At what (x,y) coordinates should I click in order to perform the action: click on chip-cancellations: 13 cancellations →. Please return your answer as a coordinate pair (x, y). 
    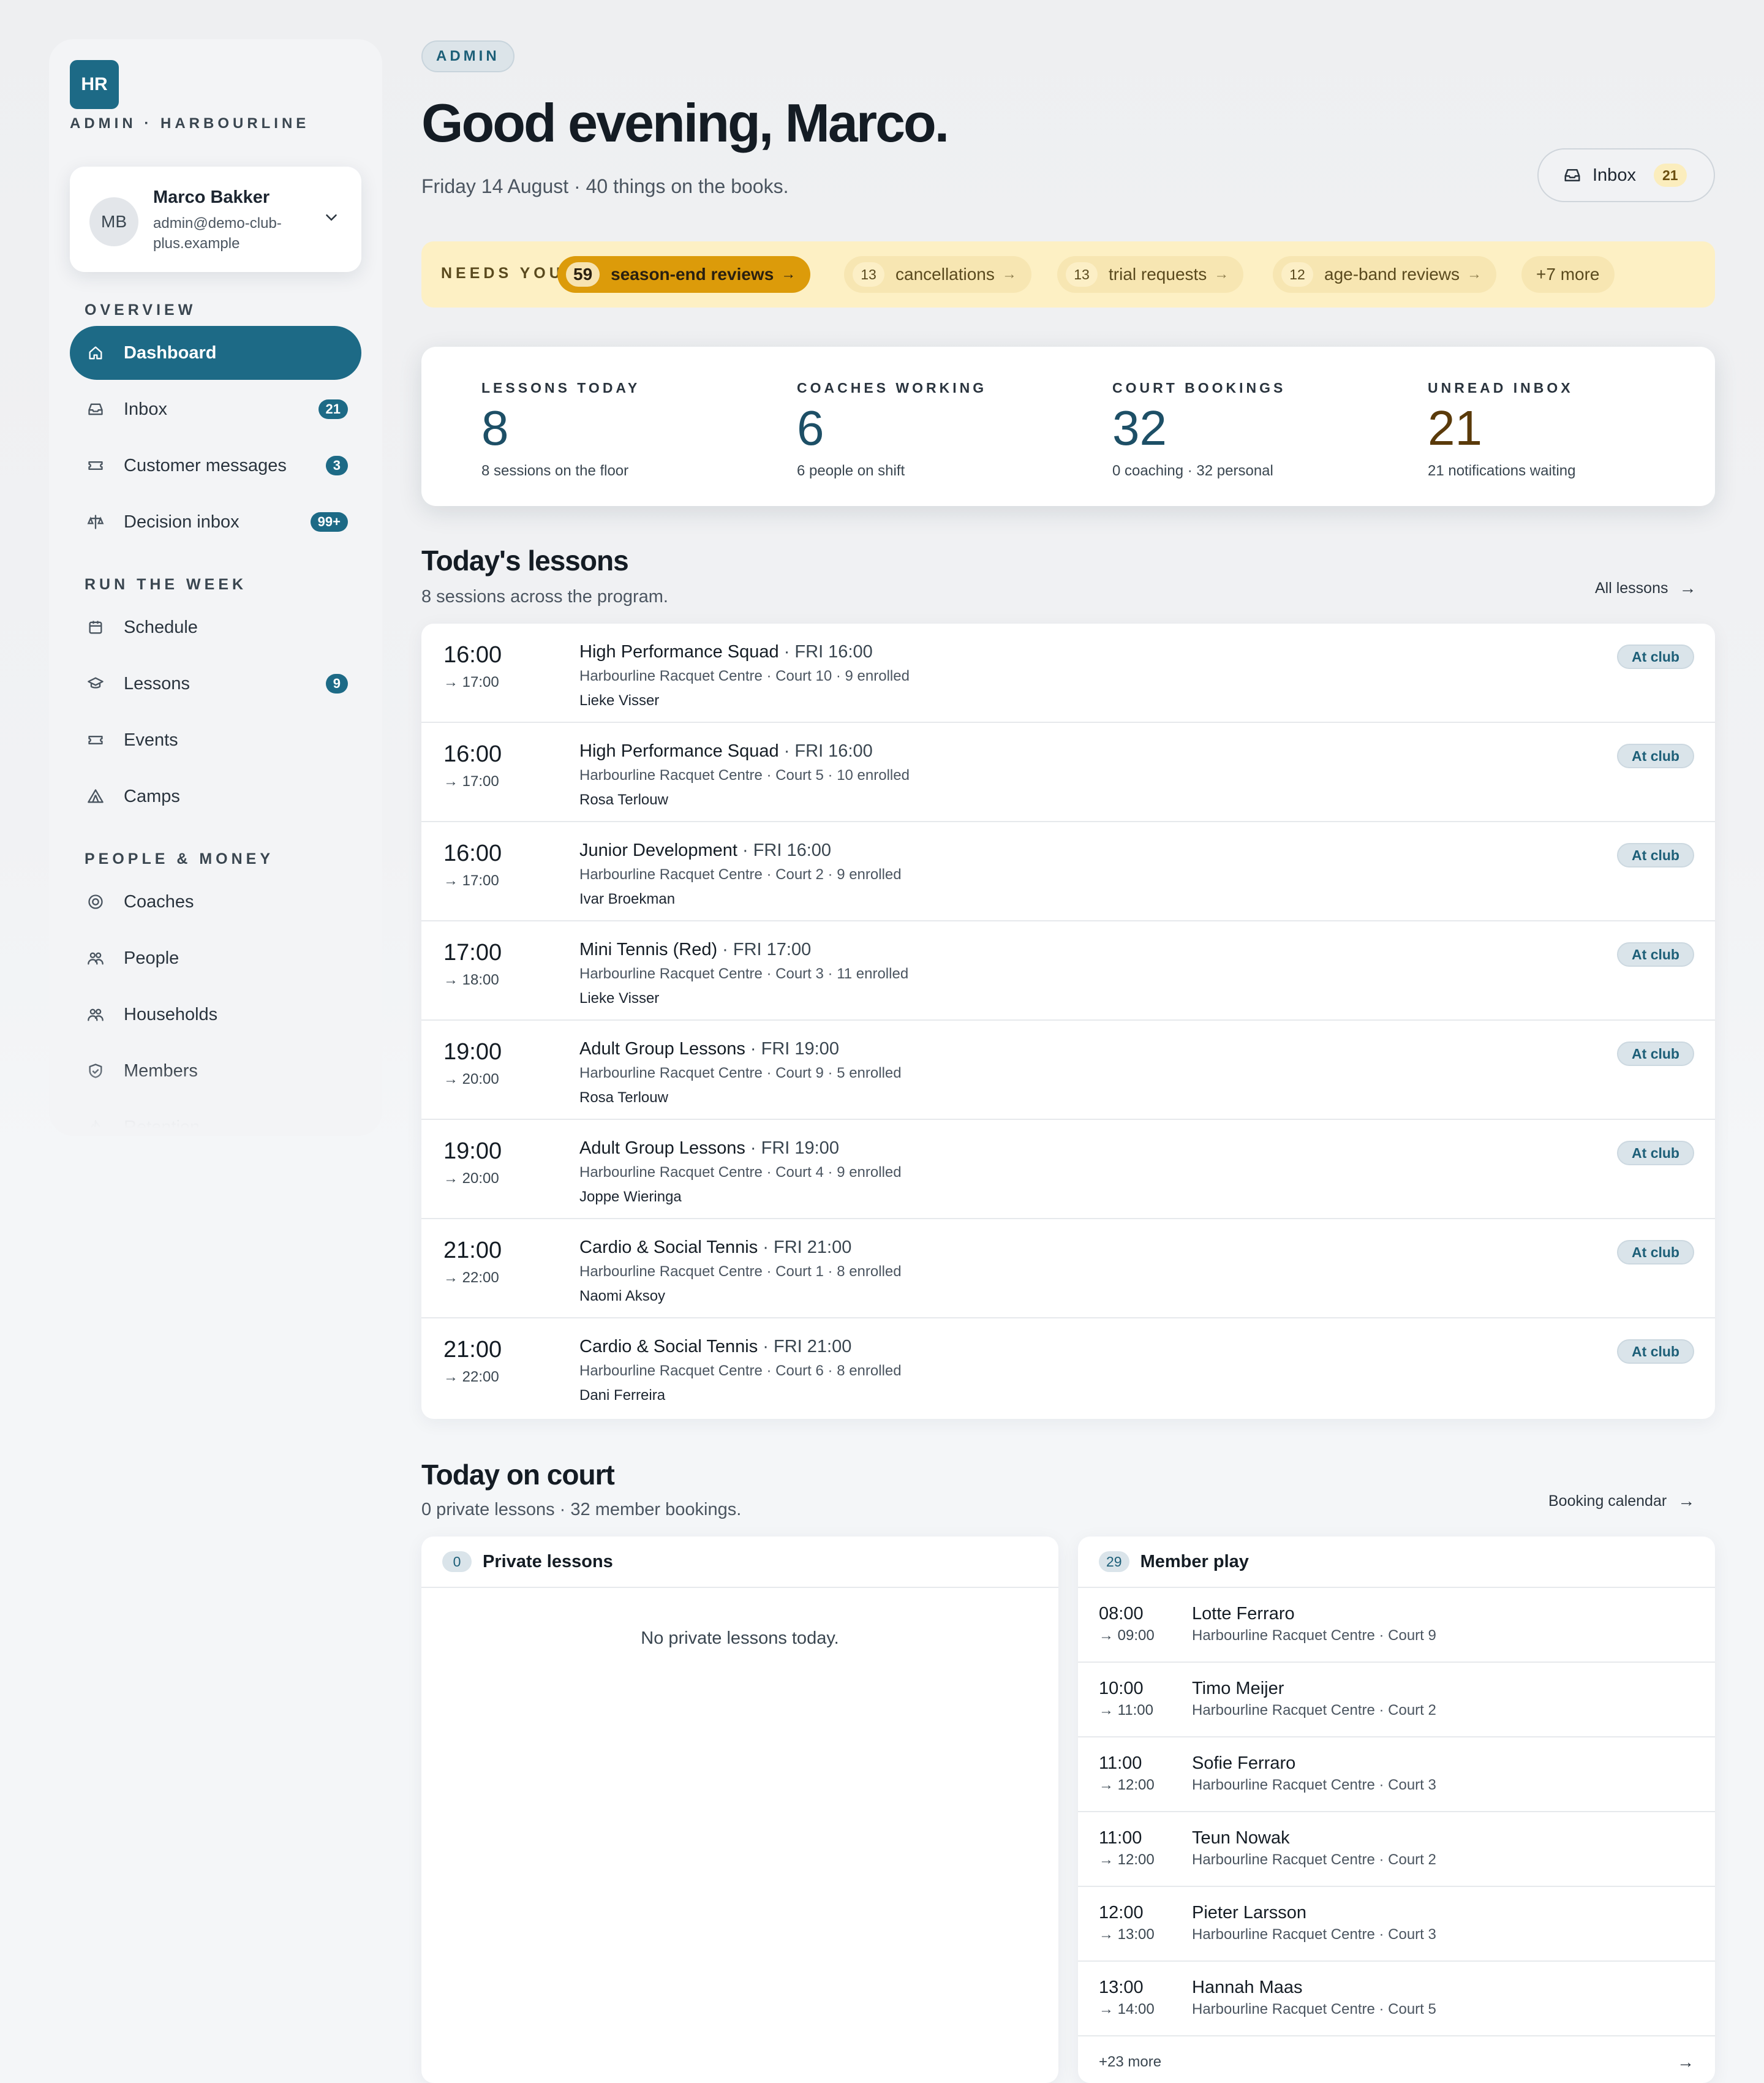
    Looking at the image, I should click on (938, 274).